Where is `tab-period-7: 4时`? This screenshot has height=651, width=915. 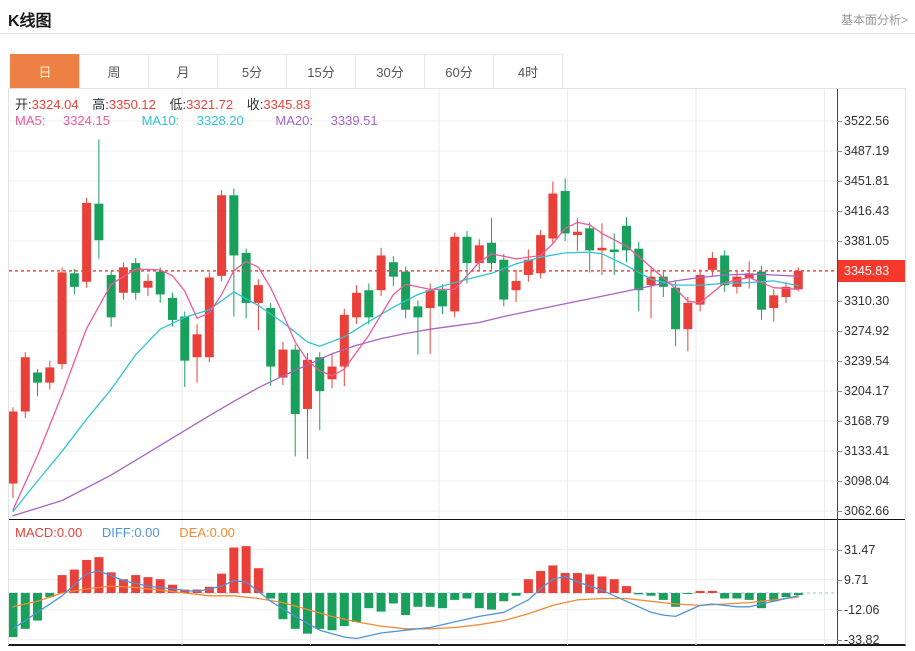
tab-period-7: 4时 is located at coordinates (528, 71).